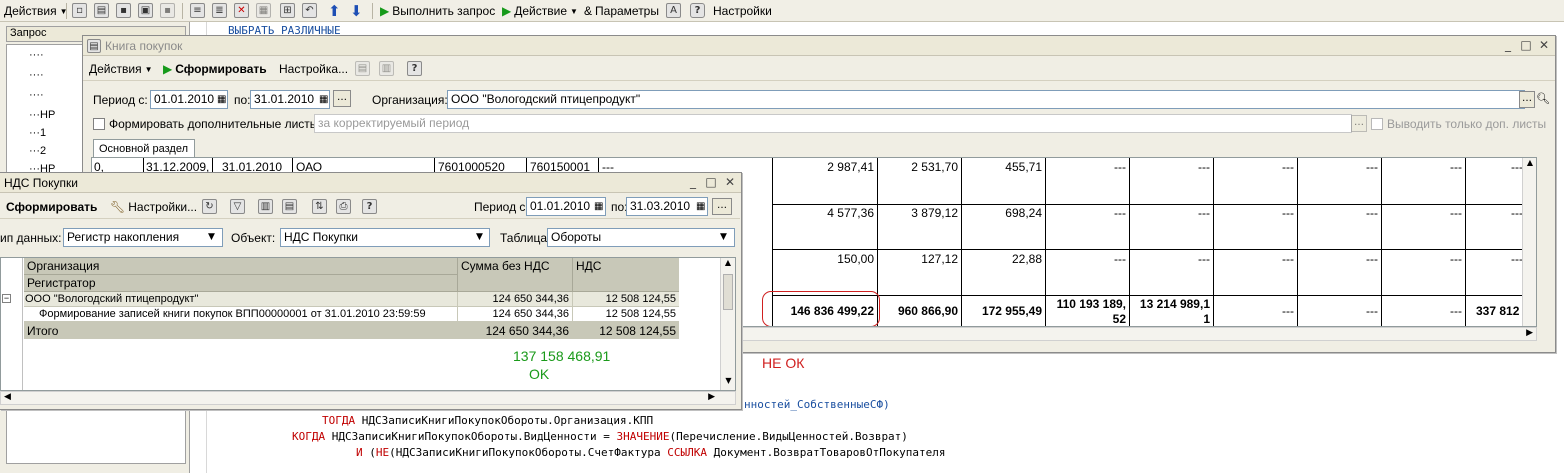  What do you see at coordinates (833, 123) in the screenshot?
I see `correction-period-input: за корректируемый период` at bounding box center [833, 123].